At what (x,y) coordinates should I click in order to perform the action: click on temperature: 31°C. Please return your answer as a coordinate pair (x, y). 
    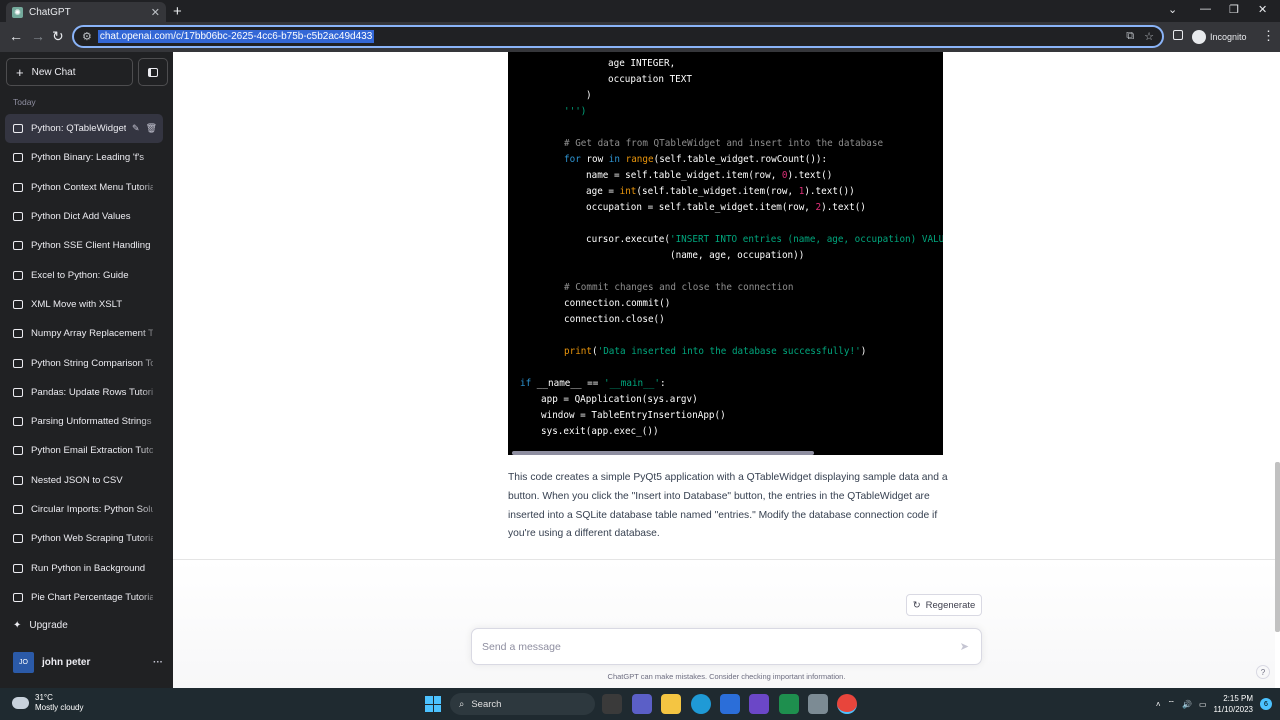
    Looking at the image, I should click on (44, 697).